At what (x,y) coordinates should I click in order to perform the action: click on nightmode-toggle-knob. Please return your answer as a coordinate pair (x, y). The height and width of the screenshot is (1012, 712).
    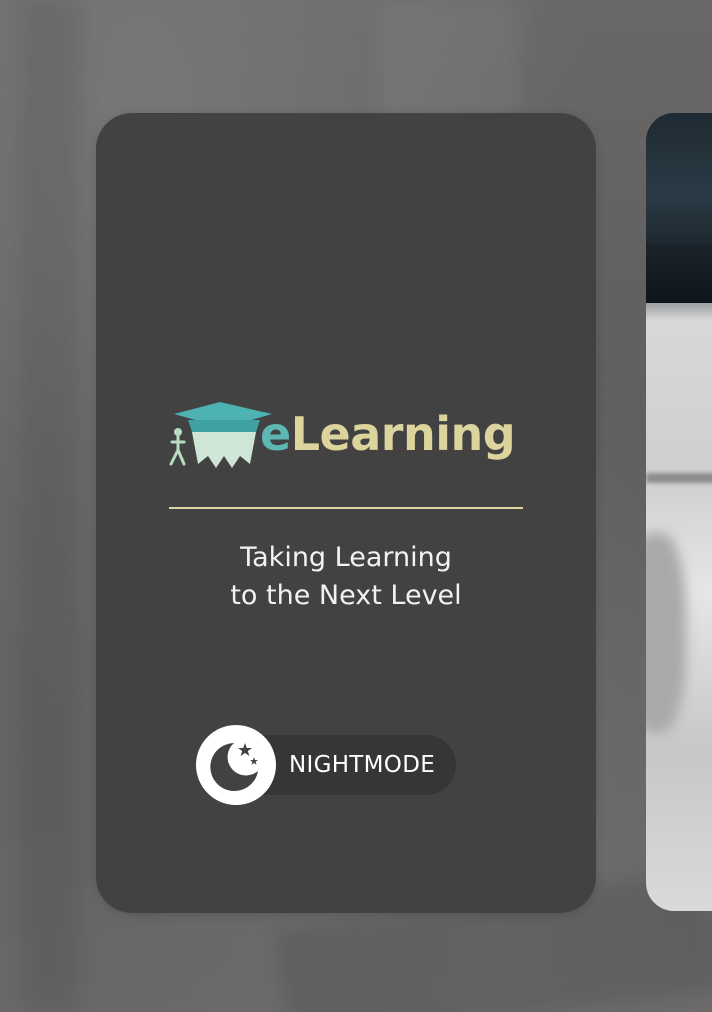
    Looking at the image, I should click on (236, 765).